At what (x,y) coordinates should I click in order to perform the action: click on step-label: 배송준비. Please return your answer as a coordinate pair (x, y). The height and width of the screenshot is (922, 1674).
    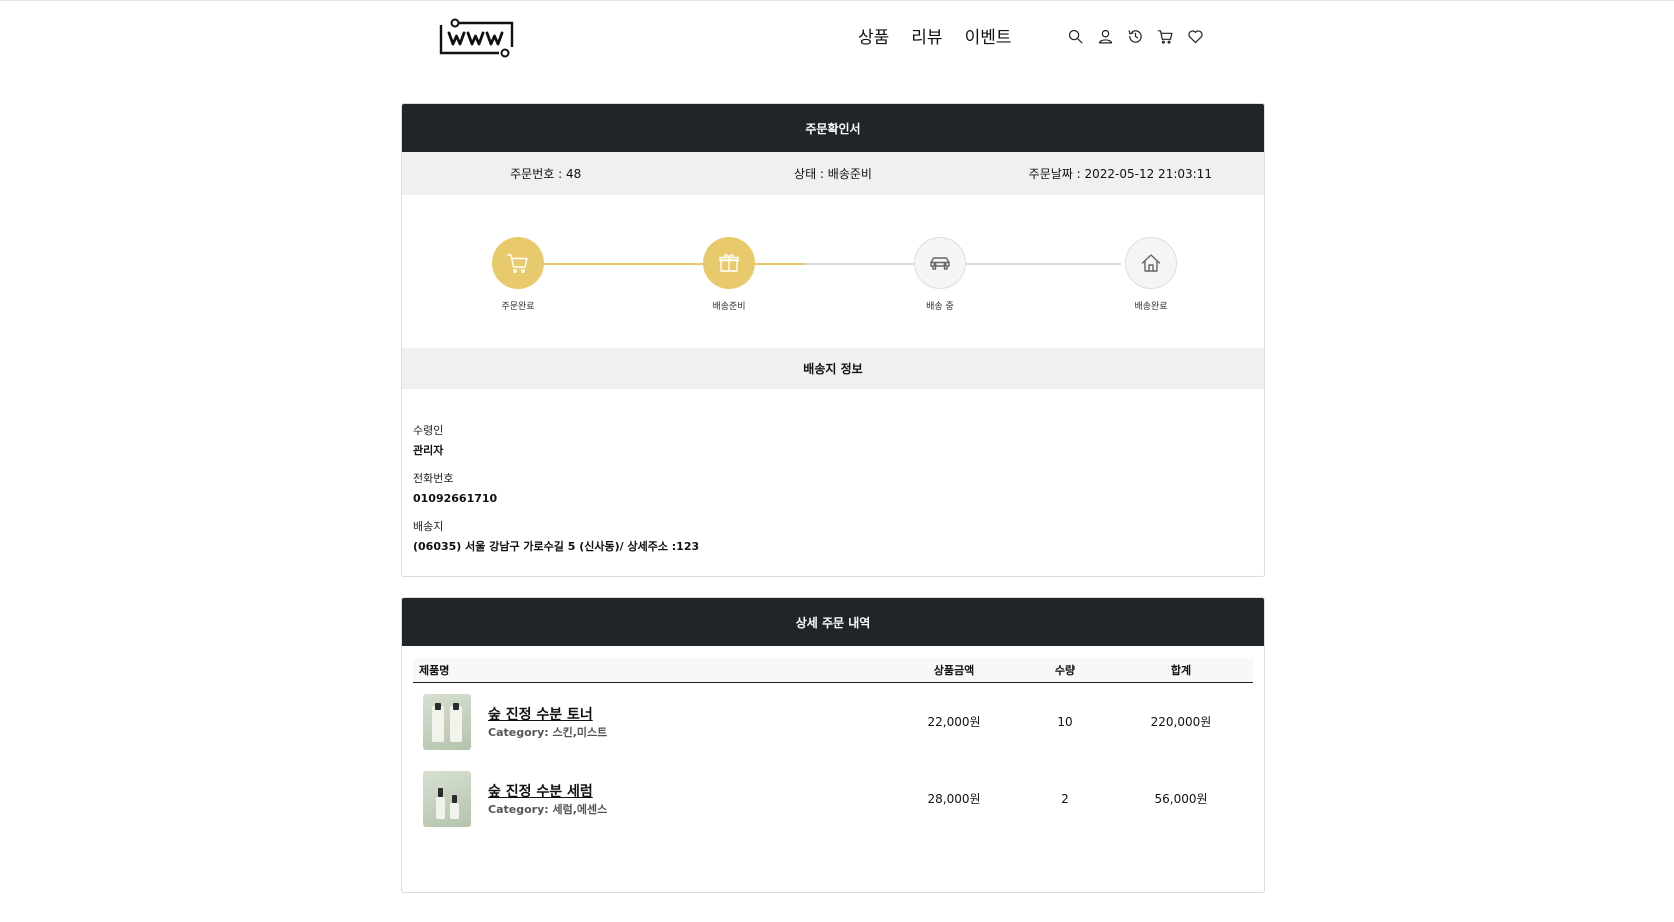
    Looking at the image, I should click on (729, 307).